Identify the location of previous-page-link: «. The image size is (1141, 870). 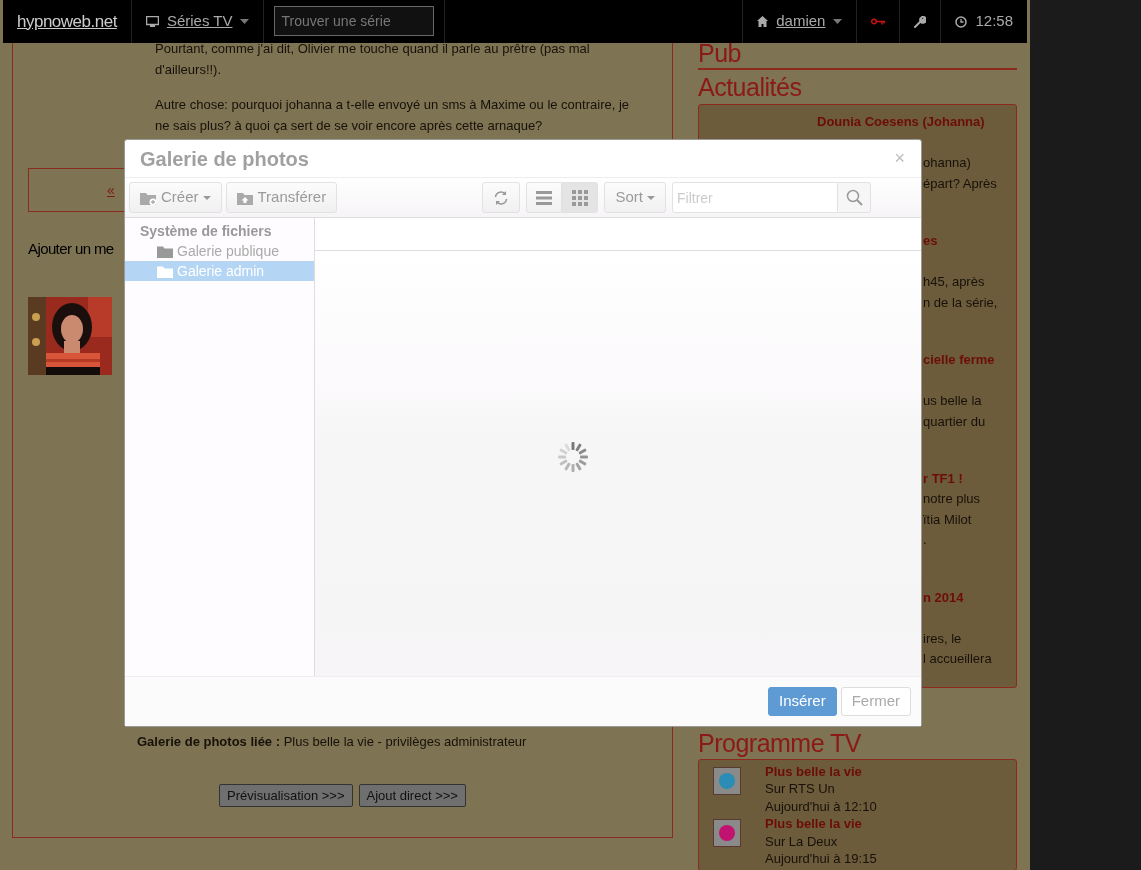
(111, 190).